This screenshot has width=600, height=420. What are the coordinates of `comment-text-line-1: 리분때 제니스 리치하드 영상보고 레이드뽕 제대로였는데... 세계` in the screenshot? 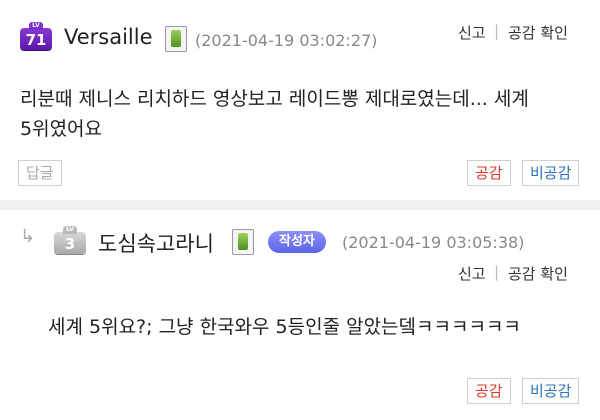 It's located at (274, 99).